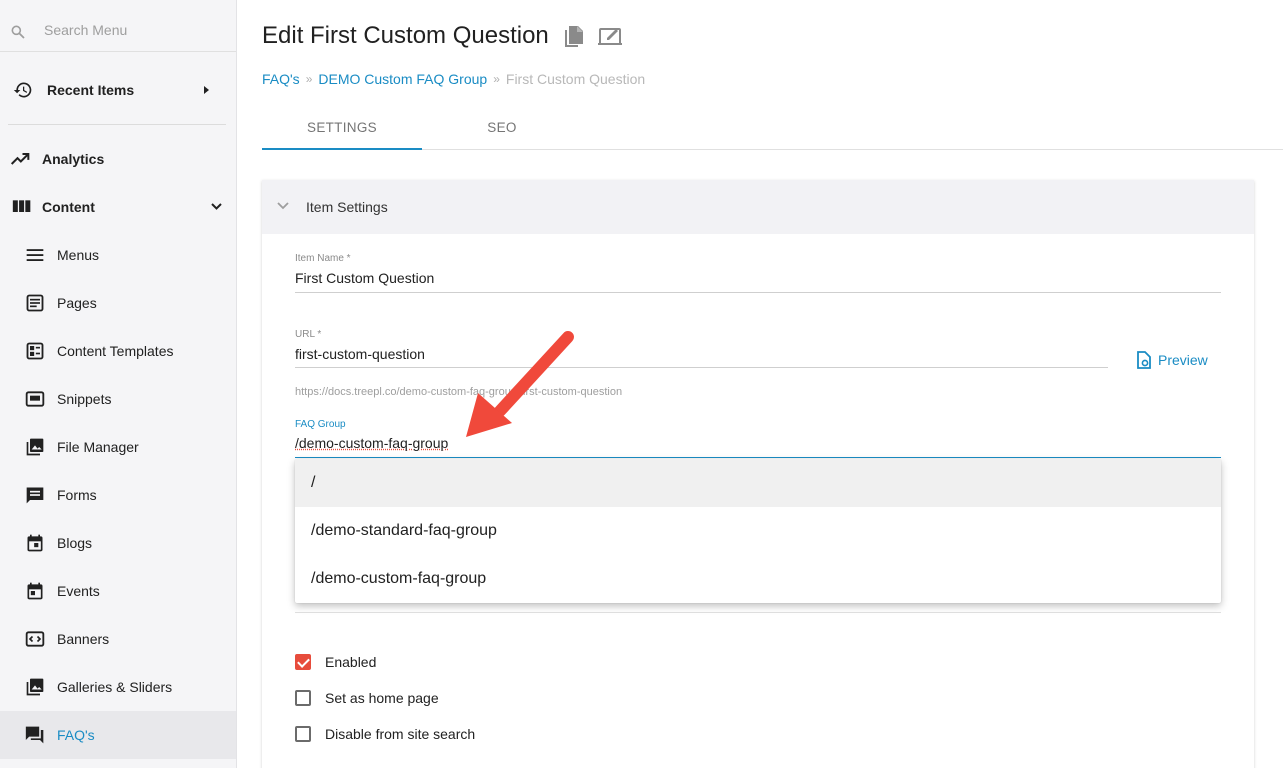  I want to click on faq-group-select: /demo-custom-faq-group, so click(371, 443).